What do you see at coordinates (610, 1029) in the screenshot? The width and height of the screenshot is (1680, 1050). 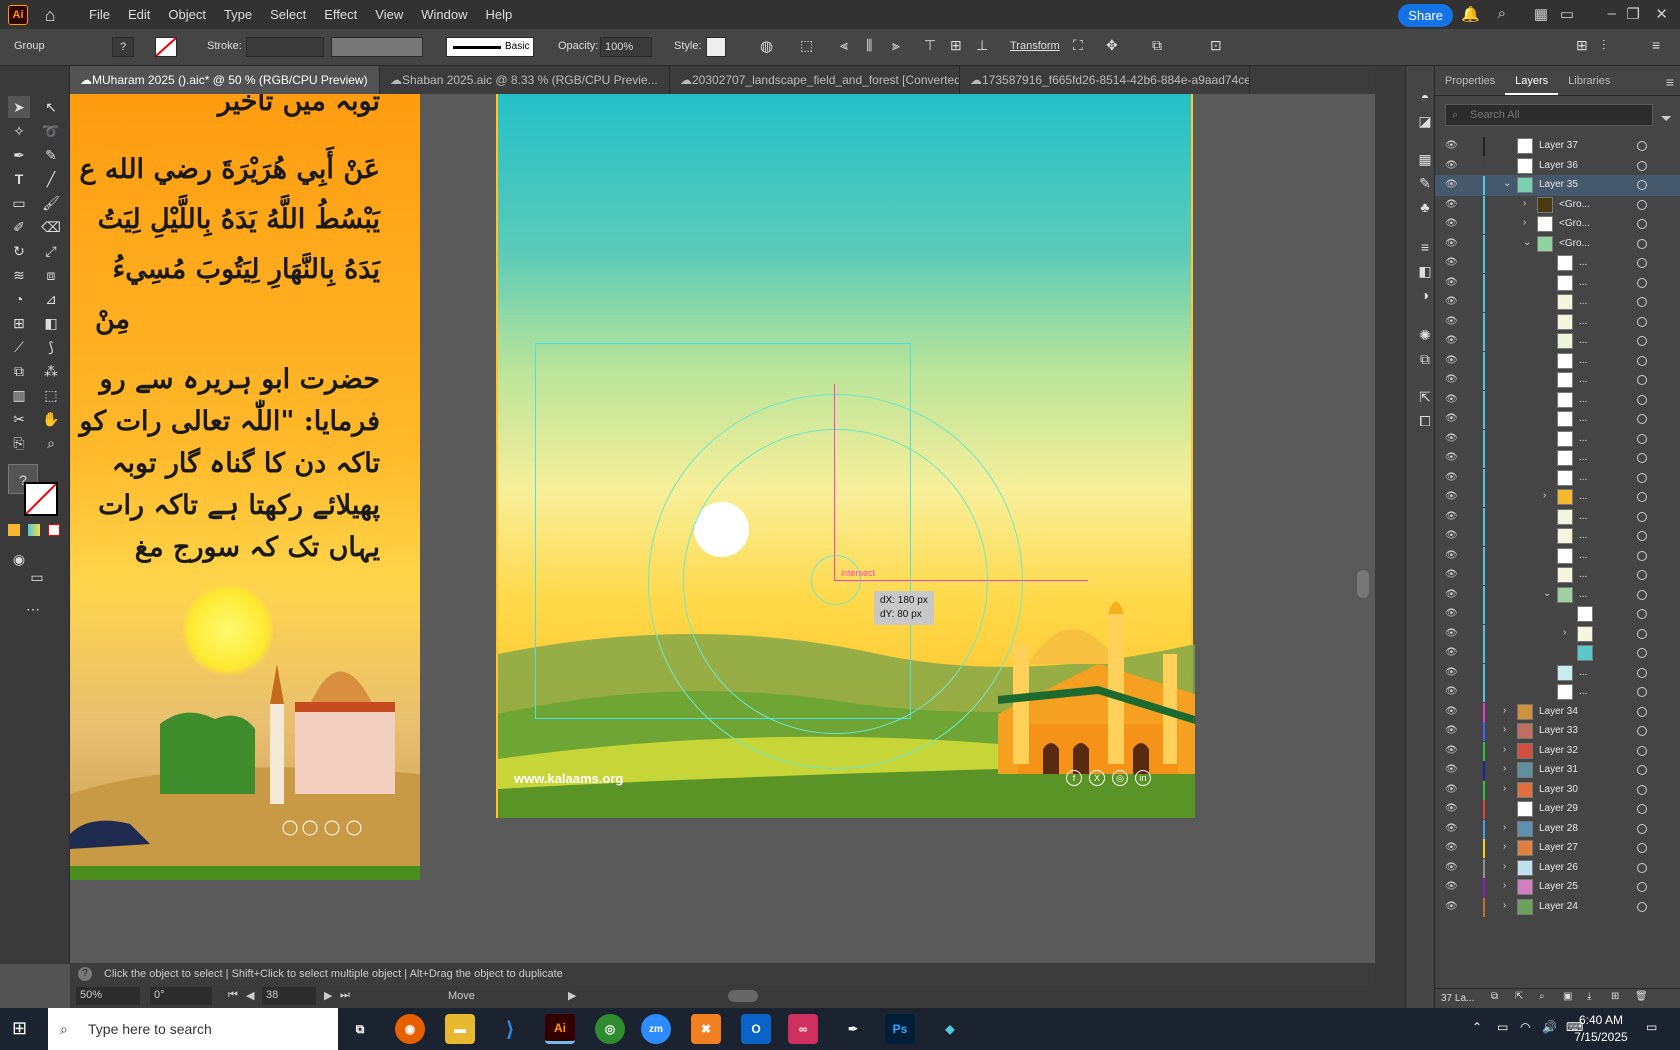 I see `chrome-icon: ◎` at bounding box center [610, 1029].